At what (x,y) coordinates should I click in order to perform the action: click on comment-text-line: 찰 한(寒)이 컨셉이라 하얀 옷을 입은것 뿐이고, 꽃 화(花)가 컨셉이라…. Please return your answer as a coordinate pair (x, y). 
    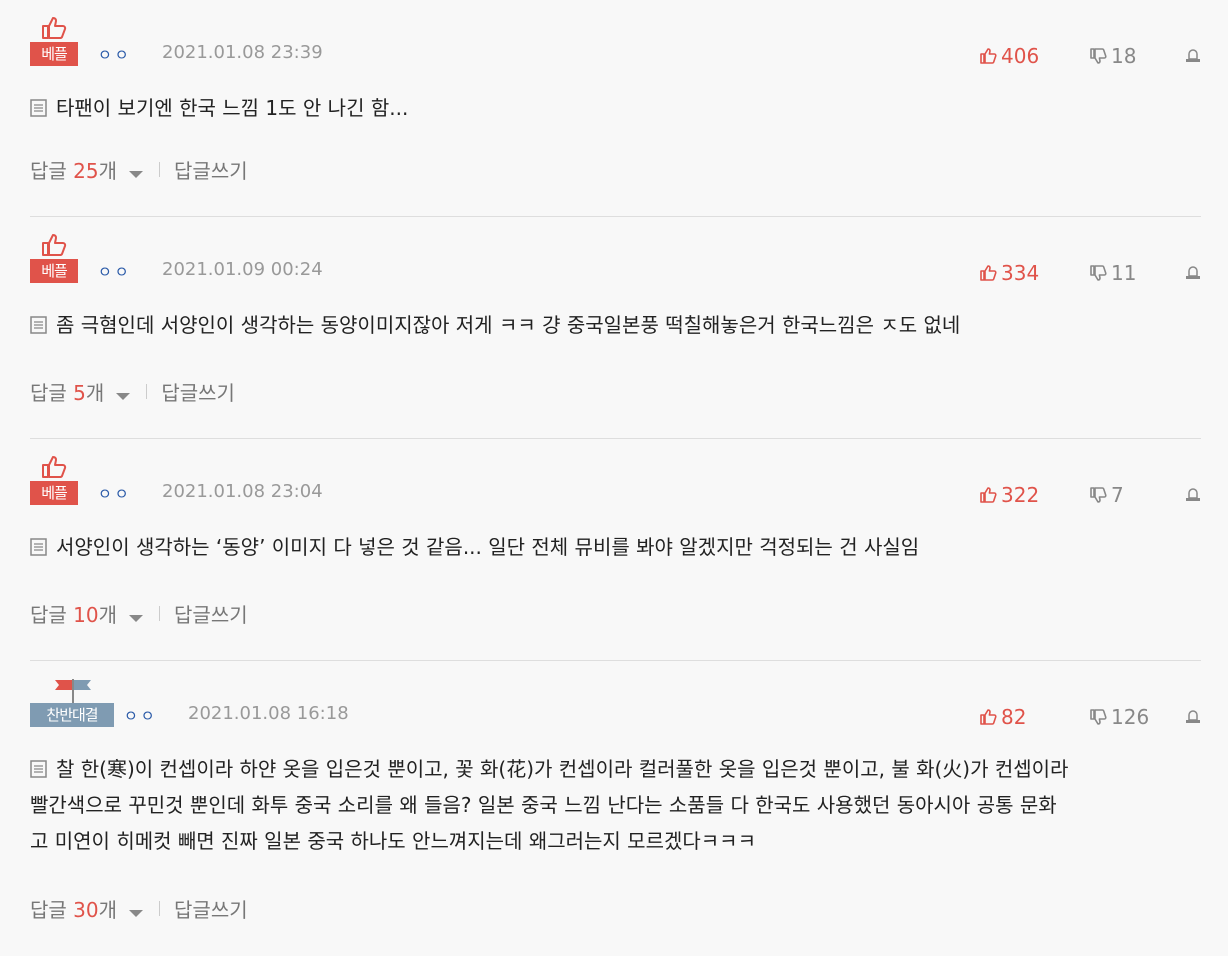
    Looking at the image, I should click on (562, 769).